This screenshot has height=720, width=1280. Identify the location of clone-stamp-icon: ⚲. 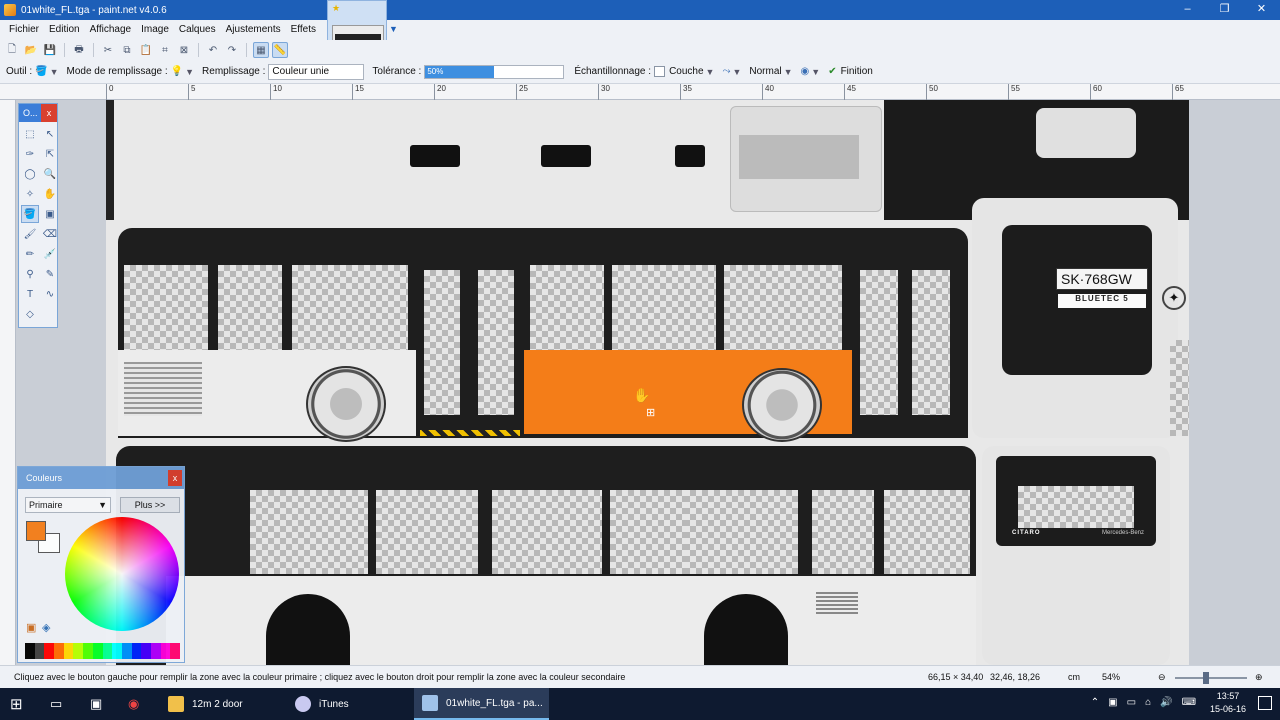
(30, 274).